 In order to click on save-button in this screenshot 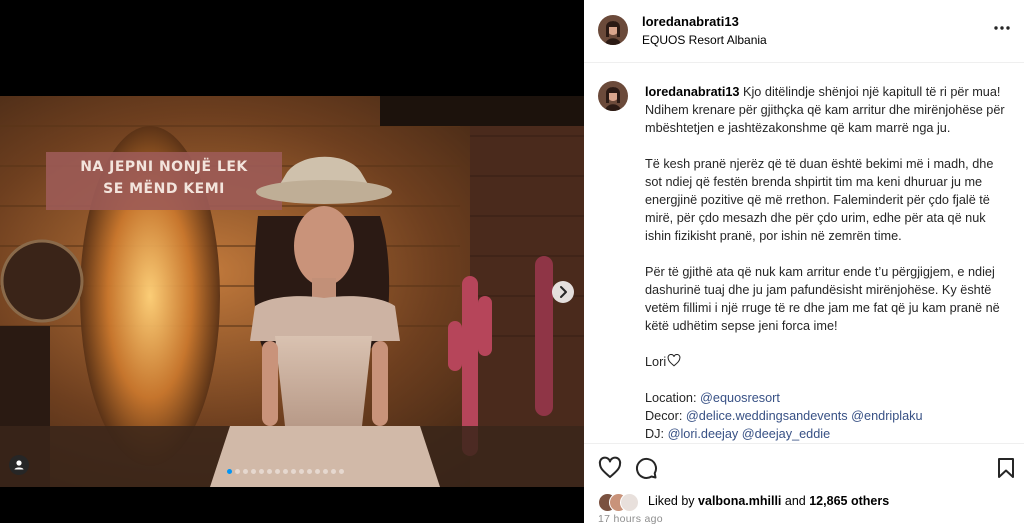, I will do `click(1006, 468)`.